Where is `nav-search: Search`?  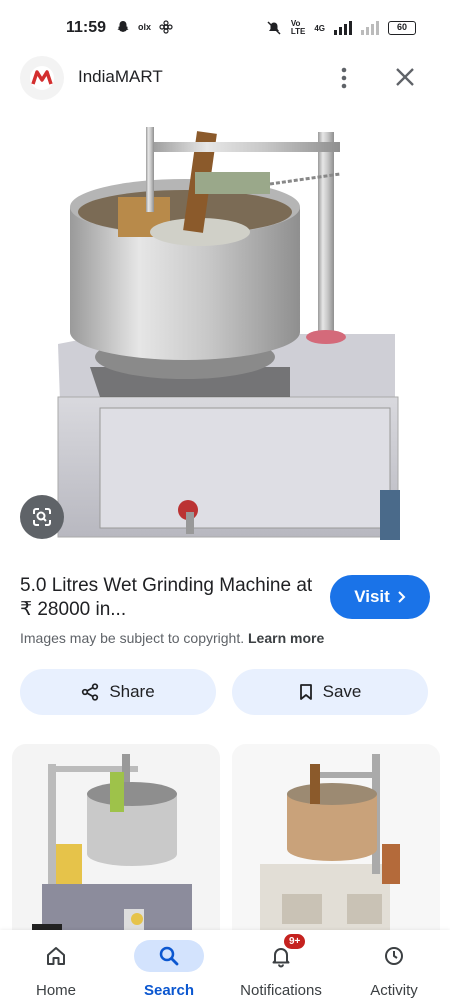 nav-search: Search is located at coordinates (169, 965).